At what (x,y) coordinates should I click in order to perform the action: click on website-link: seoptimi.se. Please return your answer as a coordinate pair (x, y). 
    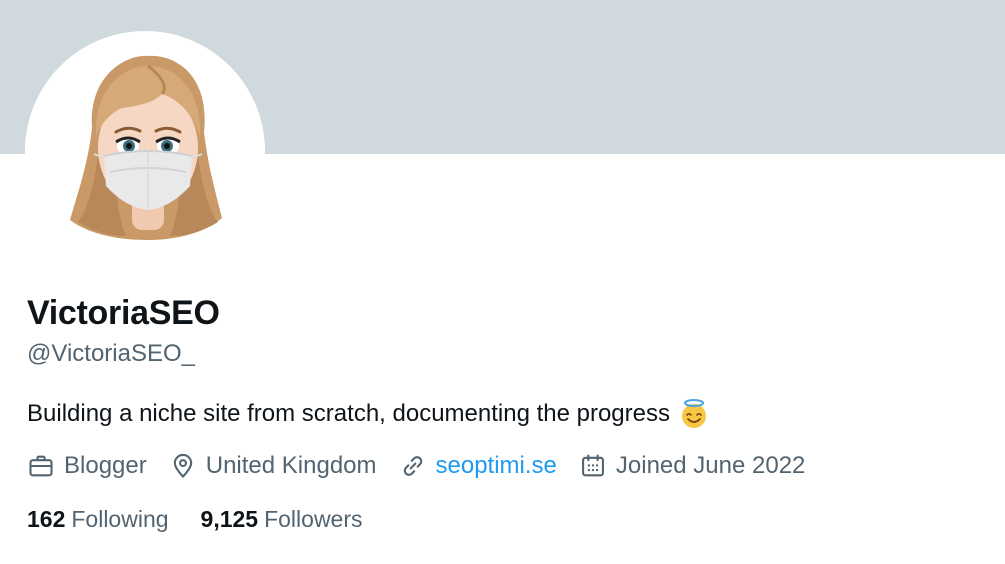
    Looking at the image, I should click on (496, 466).